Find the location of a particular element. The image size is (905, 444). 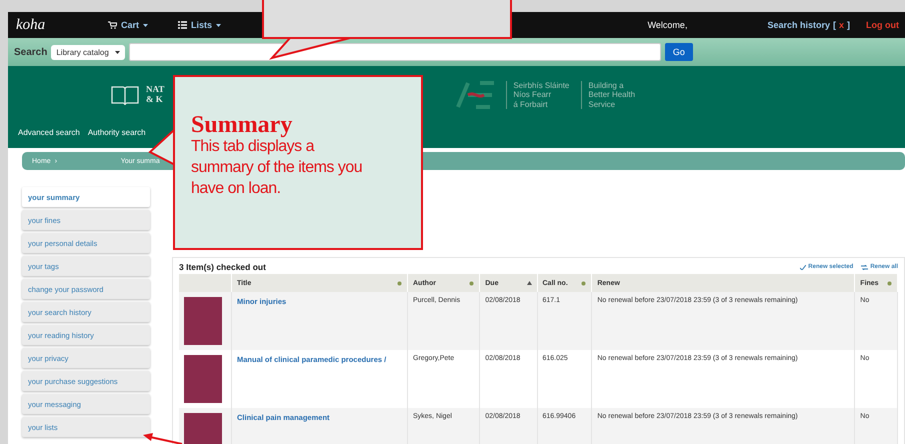

menu-button: Lists is located at coordinates (203, 25).